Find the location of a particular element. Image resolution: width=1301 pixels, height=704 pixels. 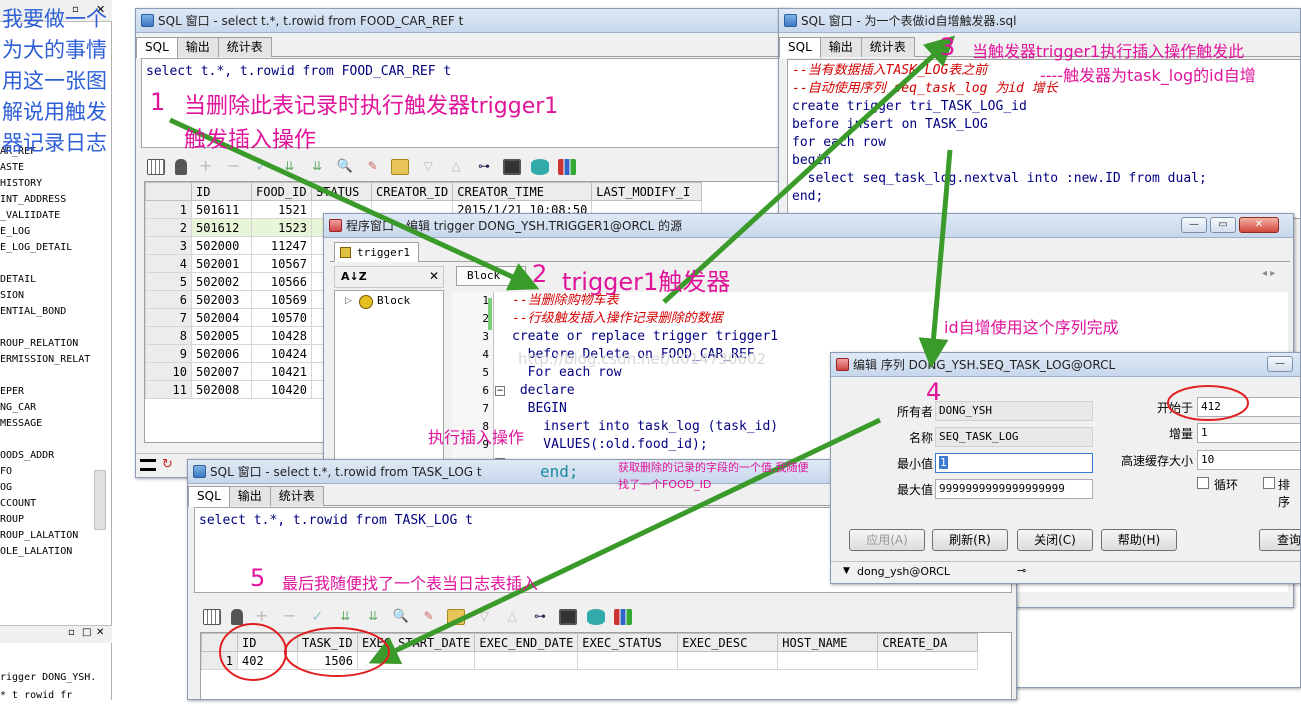

annotation-insert: 执行插入操作 is located at coordinates (476, 437).